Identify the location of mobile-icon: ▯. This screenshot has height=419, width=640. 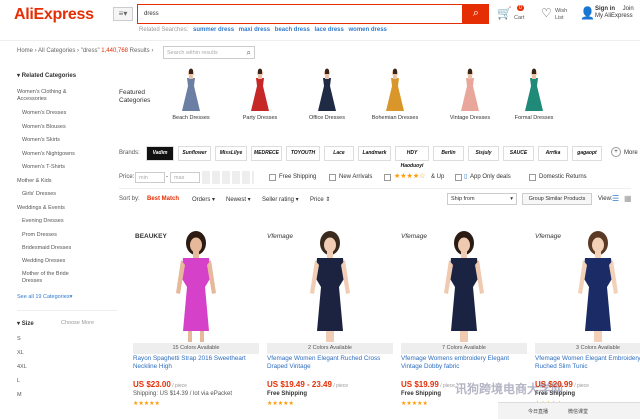
(466, 177).